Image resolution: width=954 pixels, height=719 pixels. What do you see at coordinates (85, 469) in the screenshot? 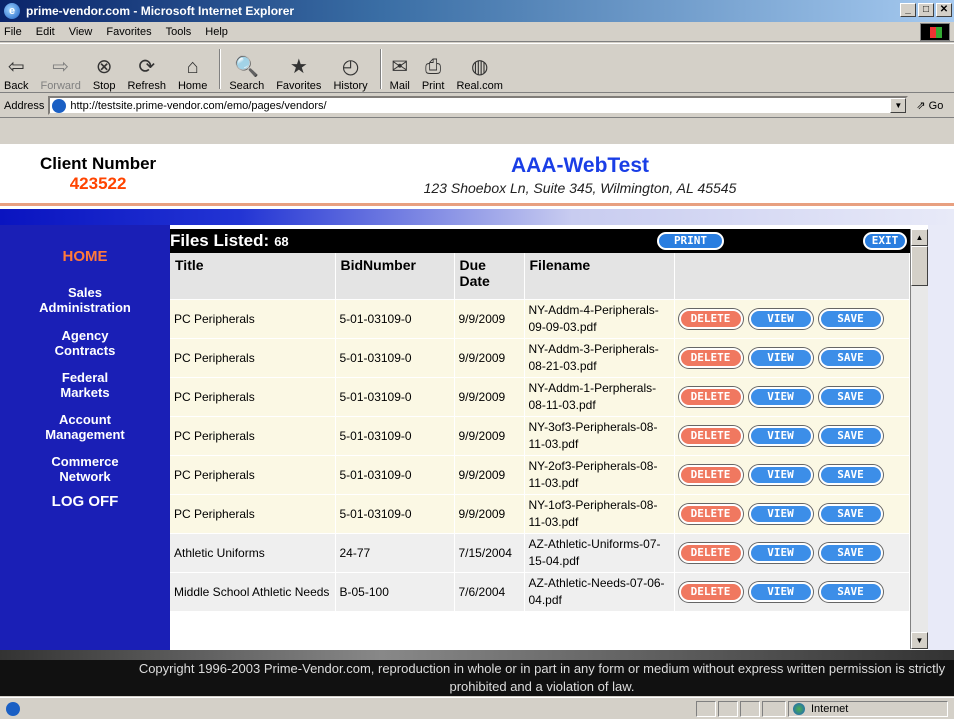
I see `nav-commerce-network: Commerce Network` at bounding box center [85, 469].